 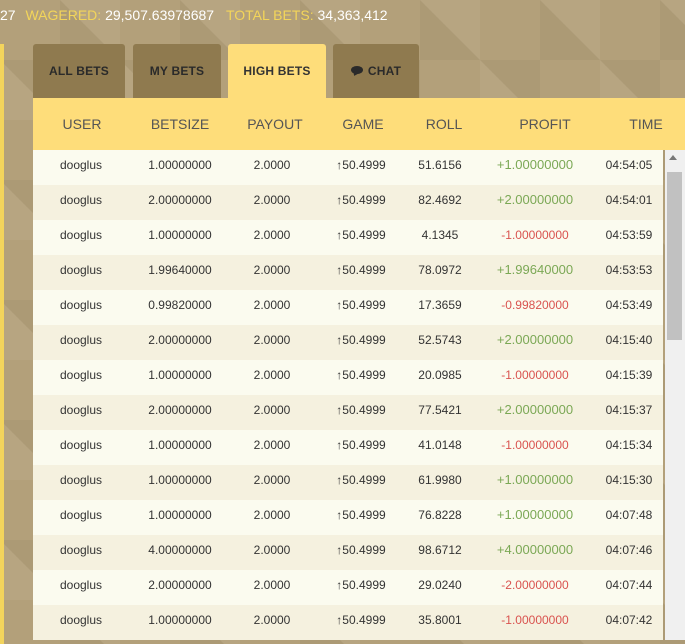 I want to click on cell-betsize: 0.99820000, so click(x=180, y=305).